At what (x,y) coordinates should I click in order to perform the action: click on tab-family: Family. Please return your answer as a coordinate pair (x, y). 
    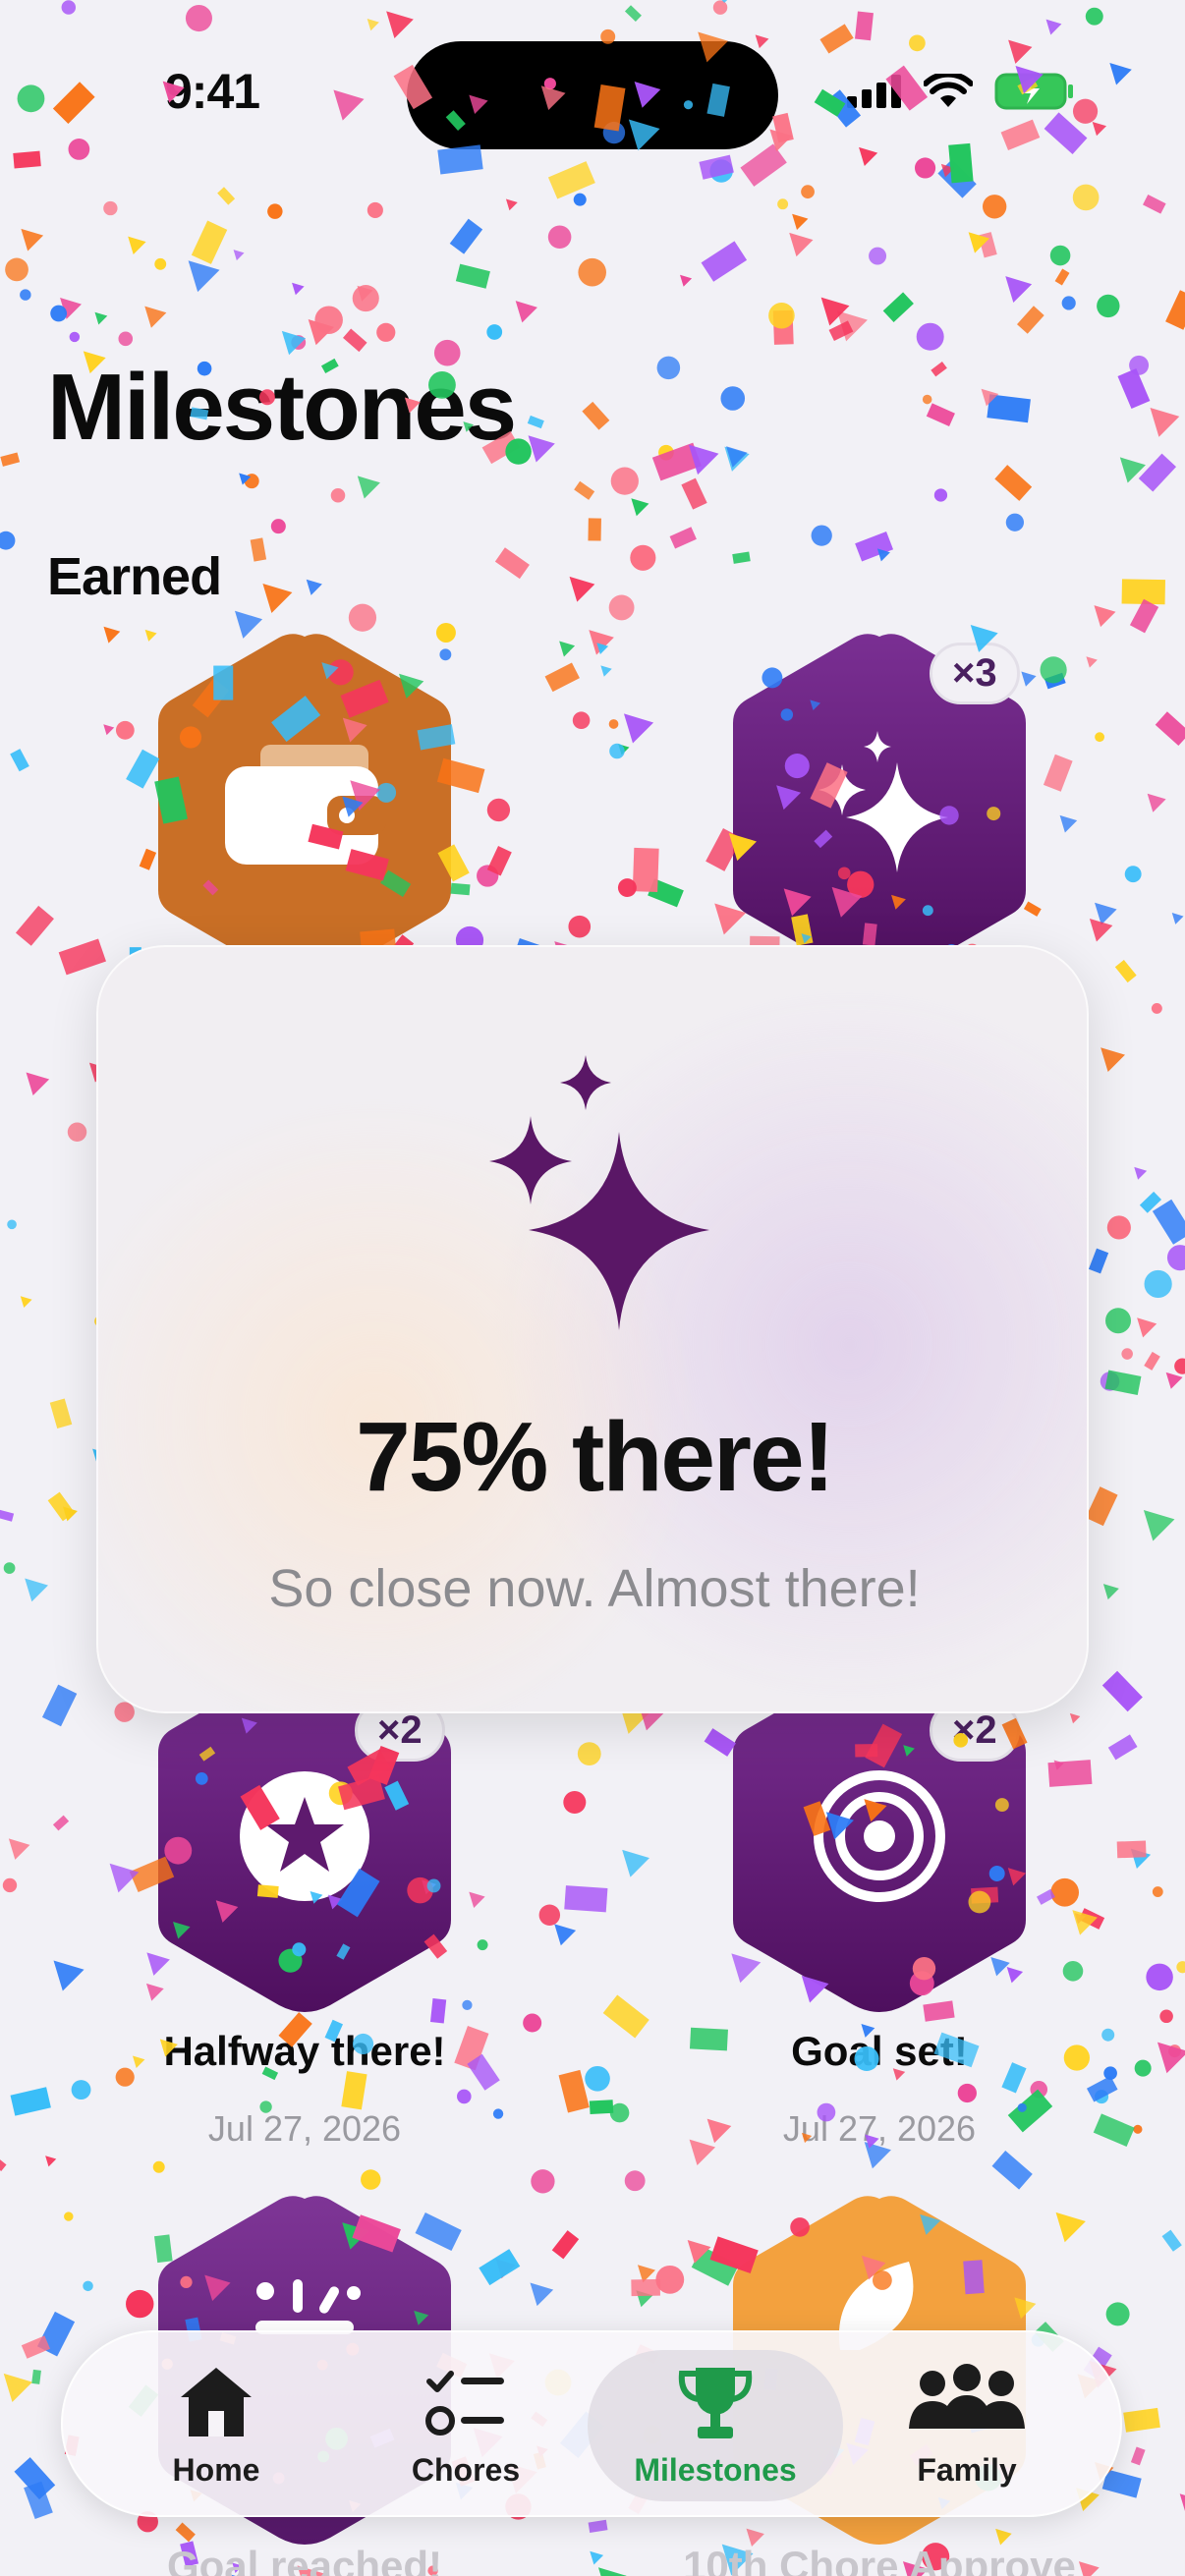
    Looking at the image, I should click on (967, 2425).